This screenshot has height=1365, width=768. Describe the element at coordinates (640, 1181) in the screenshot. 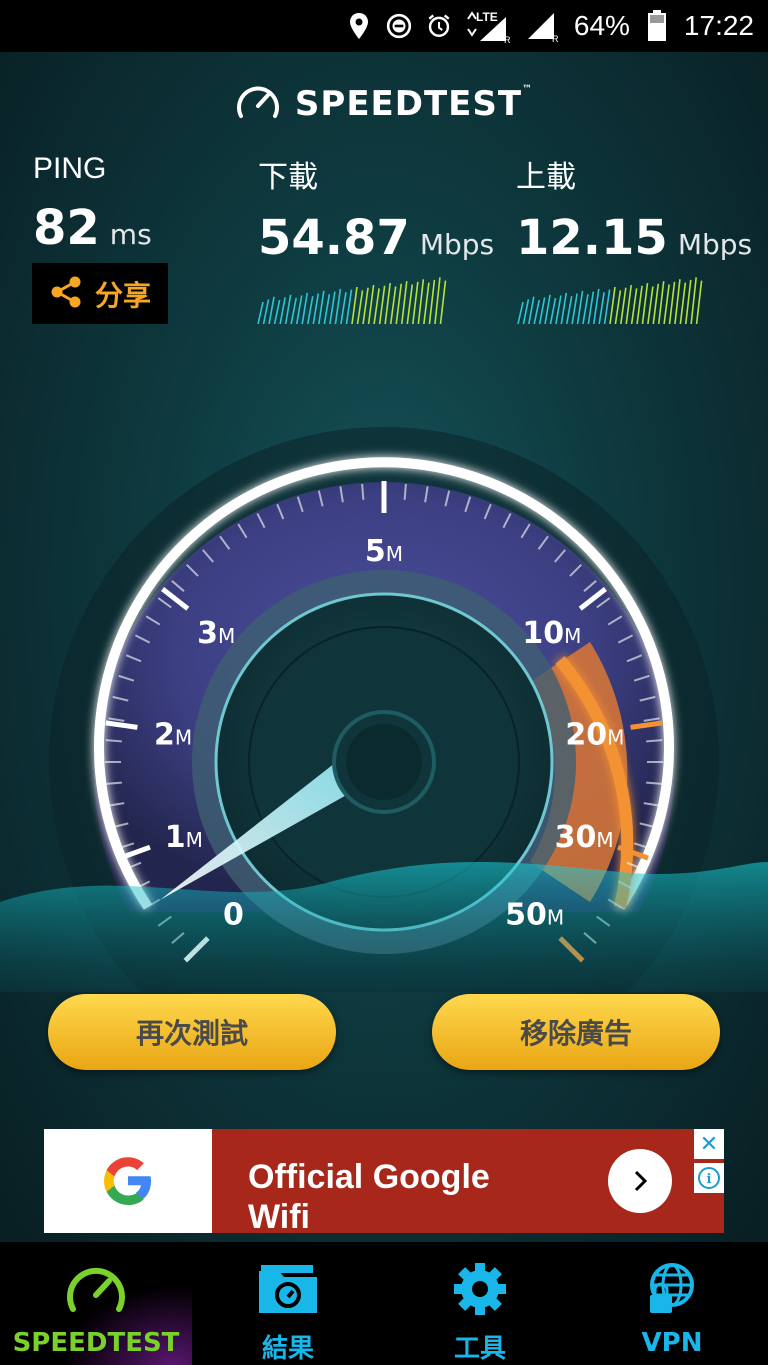

I see `ad-arrow-button` at that location.